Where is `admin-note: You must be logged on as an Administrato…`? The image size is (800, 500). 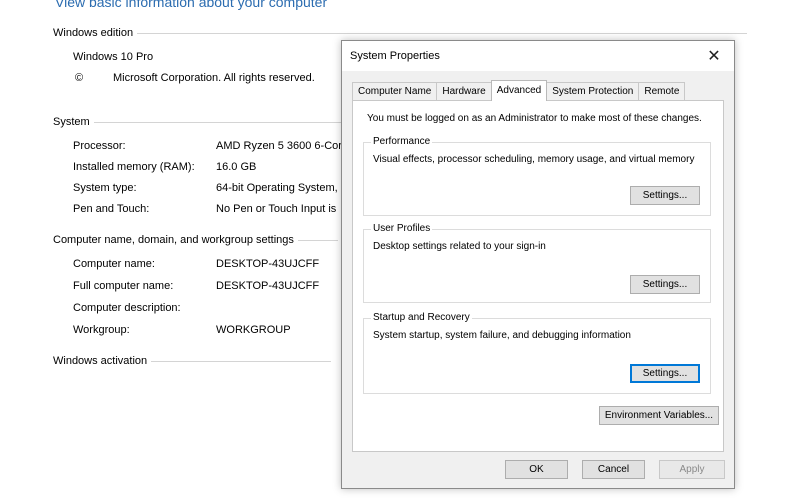 admin-note: You must be logged on as an Administrato… is located at coordinates (534, 118).